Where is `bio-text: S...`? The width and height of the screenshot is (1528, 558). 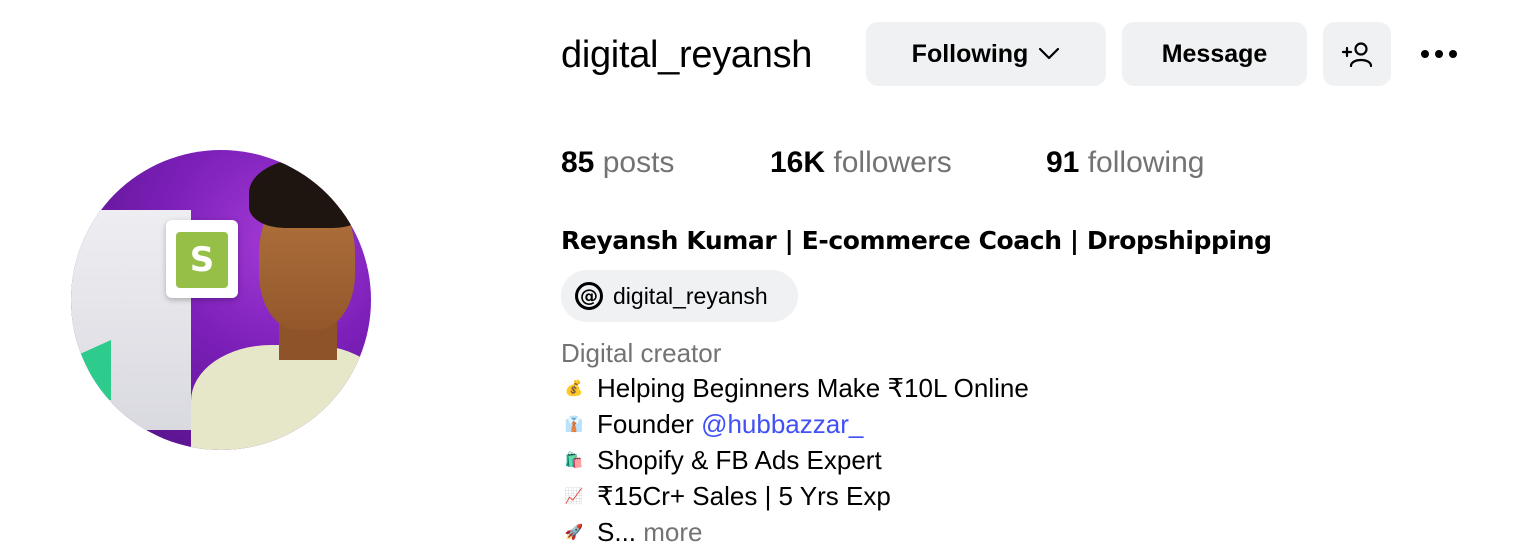 bio-text: S... is located at coordinates (620, 532).